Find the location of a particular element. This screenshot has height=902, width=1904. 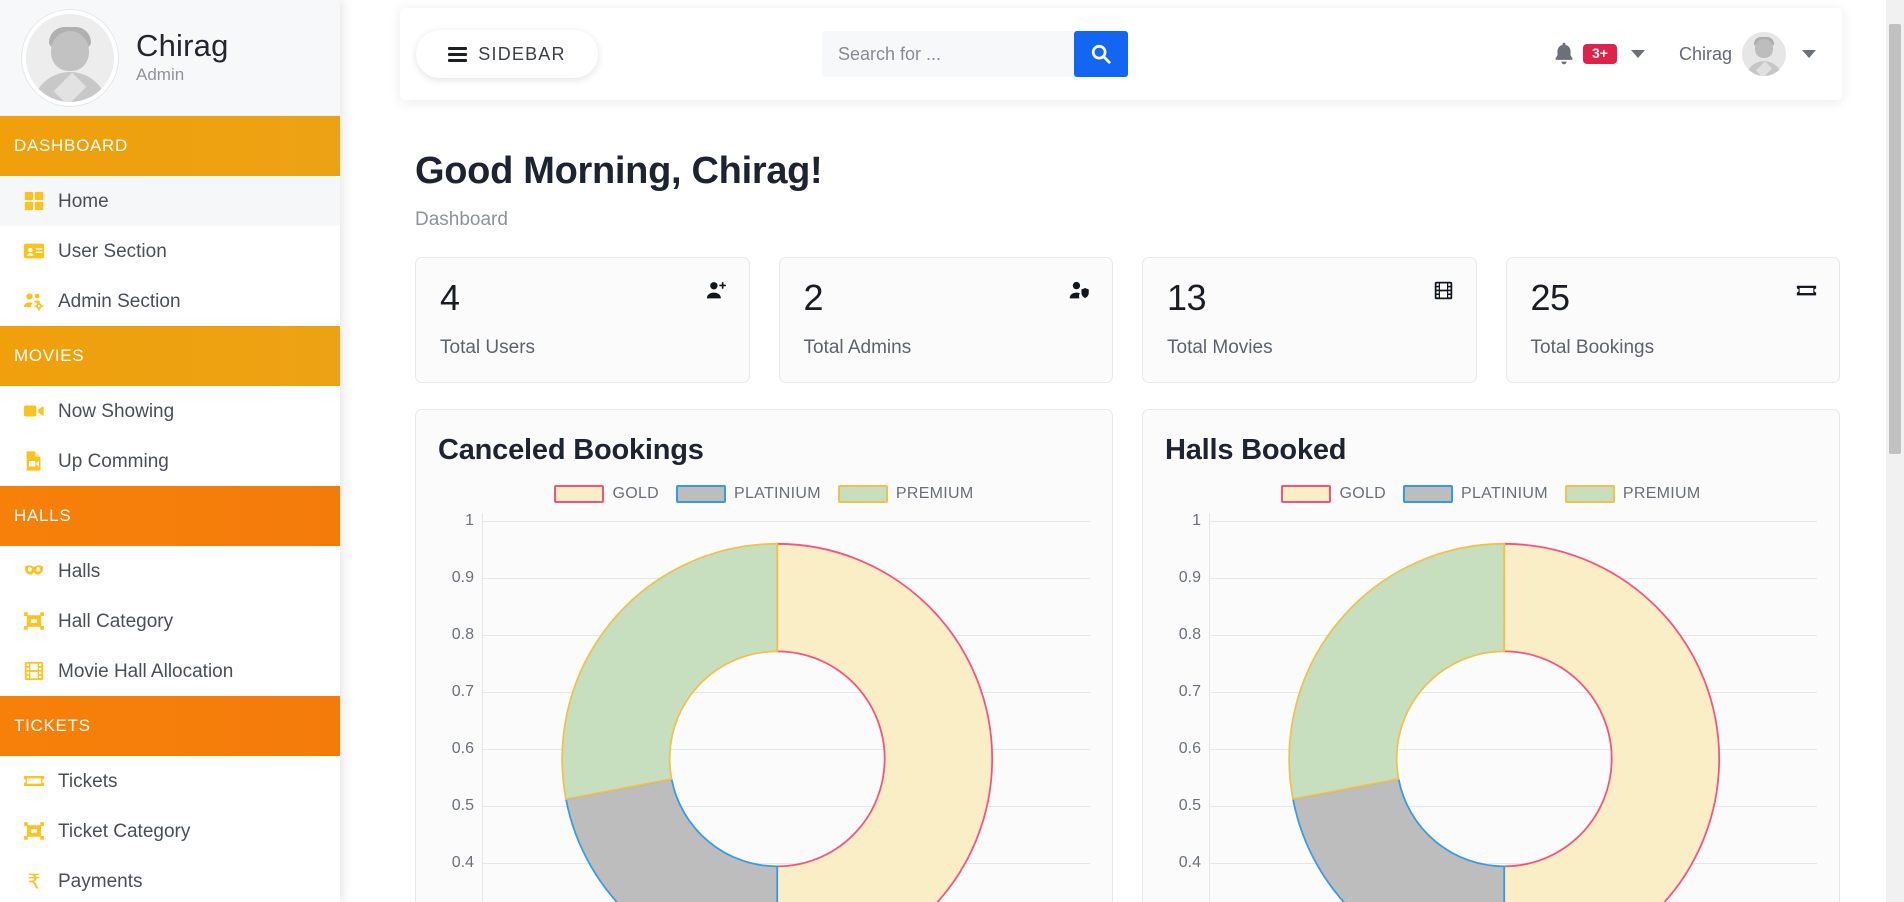

sidebar-item-up-comming: Up Comming is located at coordinates (170, 461).